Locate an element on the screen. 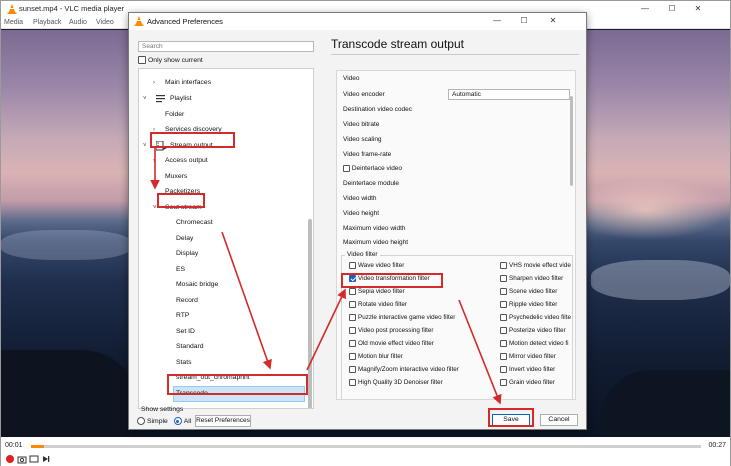  filter-checkbox: Motion detect video fi is located at coordinates (534, 343).